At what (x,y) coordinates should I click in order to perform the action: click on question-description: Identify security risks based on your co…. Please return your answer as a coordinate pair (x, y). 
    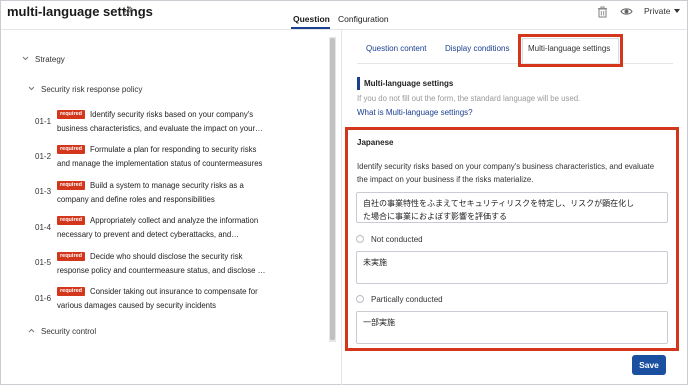
    Looking at the image, I should click on (506, 166).